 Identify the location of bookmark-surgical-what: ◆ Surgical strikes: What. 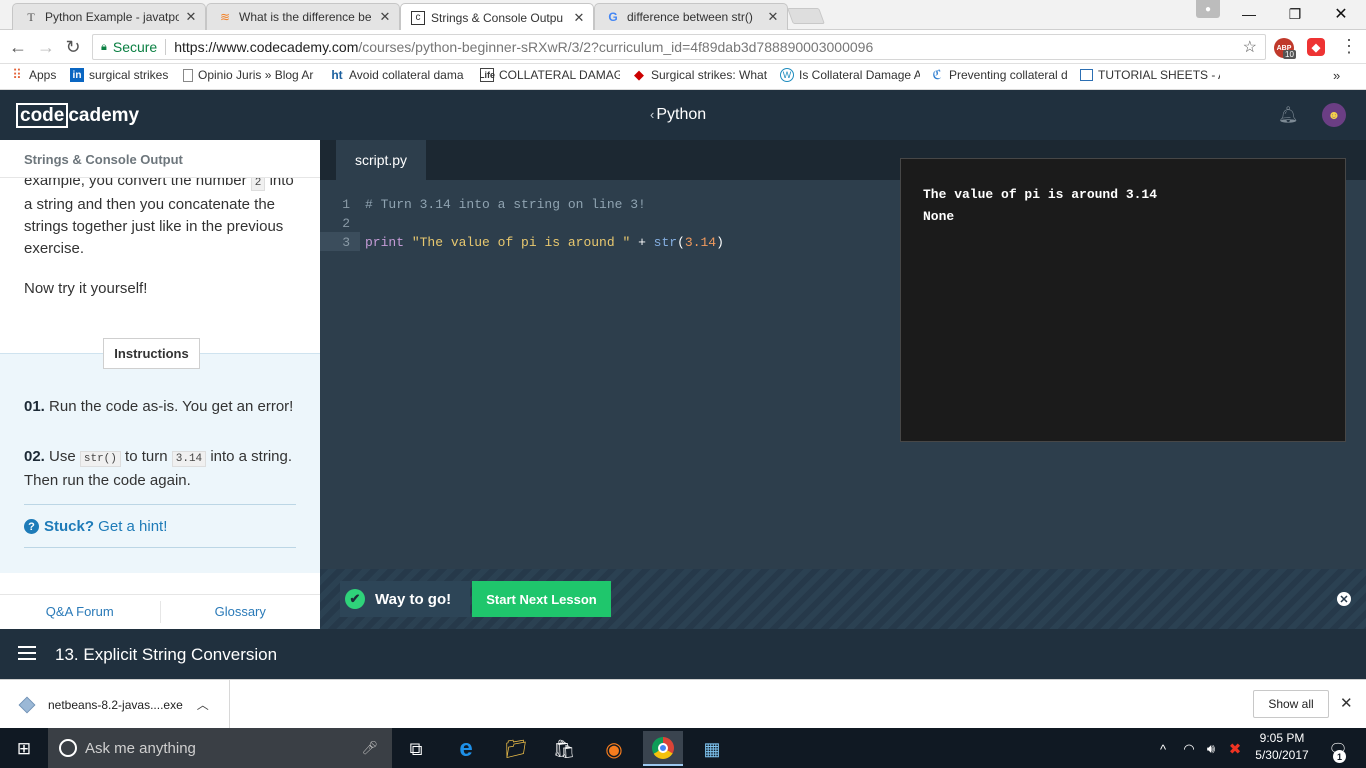
(700, 75).